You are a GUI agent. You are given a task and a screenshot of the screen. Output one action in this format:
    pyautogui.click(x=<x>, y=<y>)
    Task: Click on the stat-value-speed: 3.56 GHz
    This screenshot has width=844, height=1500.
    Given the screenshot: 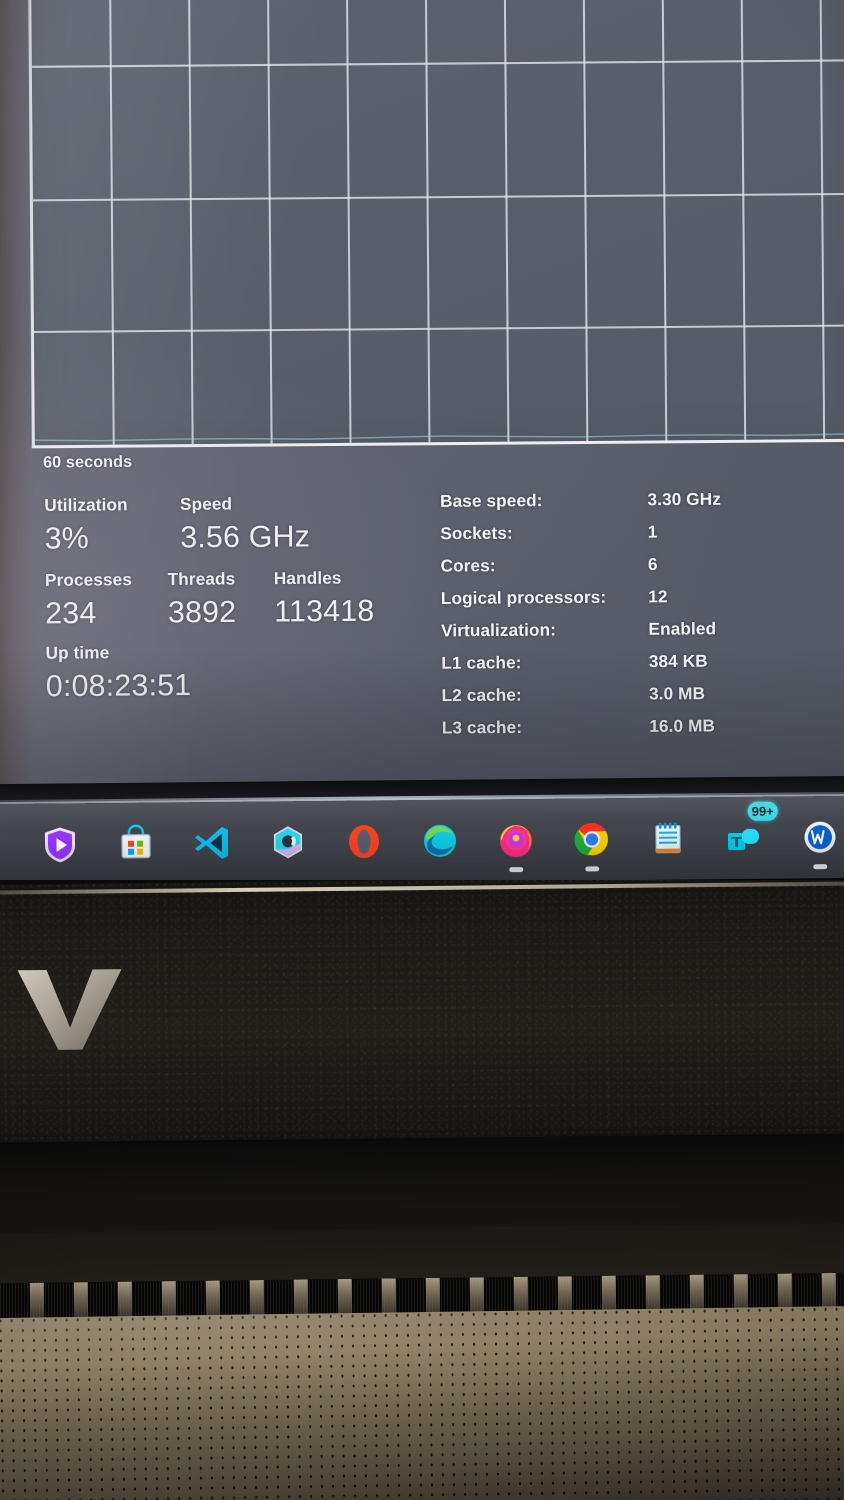 What is the action you would take?
    pyautogui.click(x=245, y=537)
    